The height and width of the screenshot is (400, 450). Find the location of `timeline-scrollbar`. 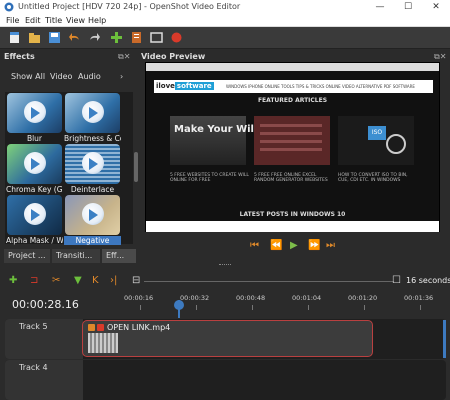

timeline-scrollbar is located at coordinates (444, 339).